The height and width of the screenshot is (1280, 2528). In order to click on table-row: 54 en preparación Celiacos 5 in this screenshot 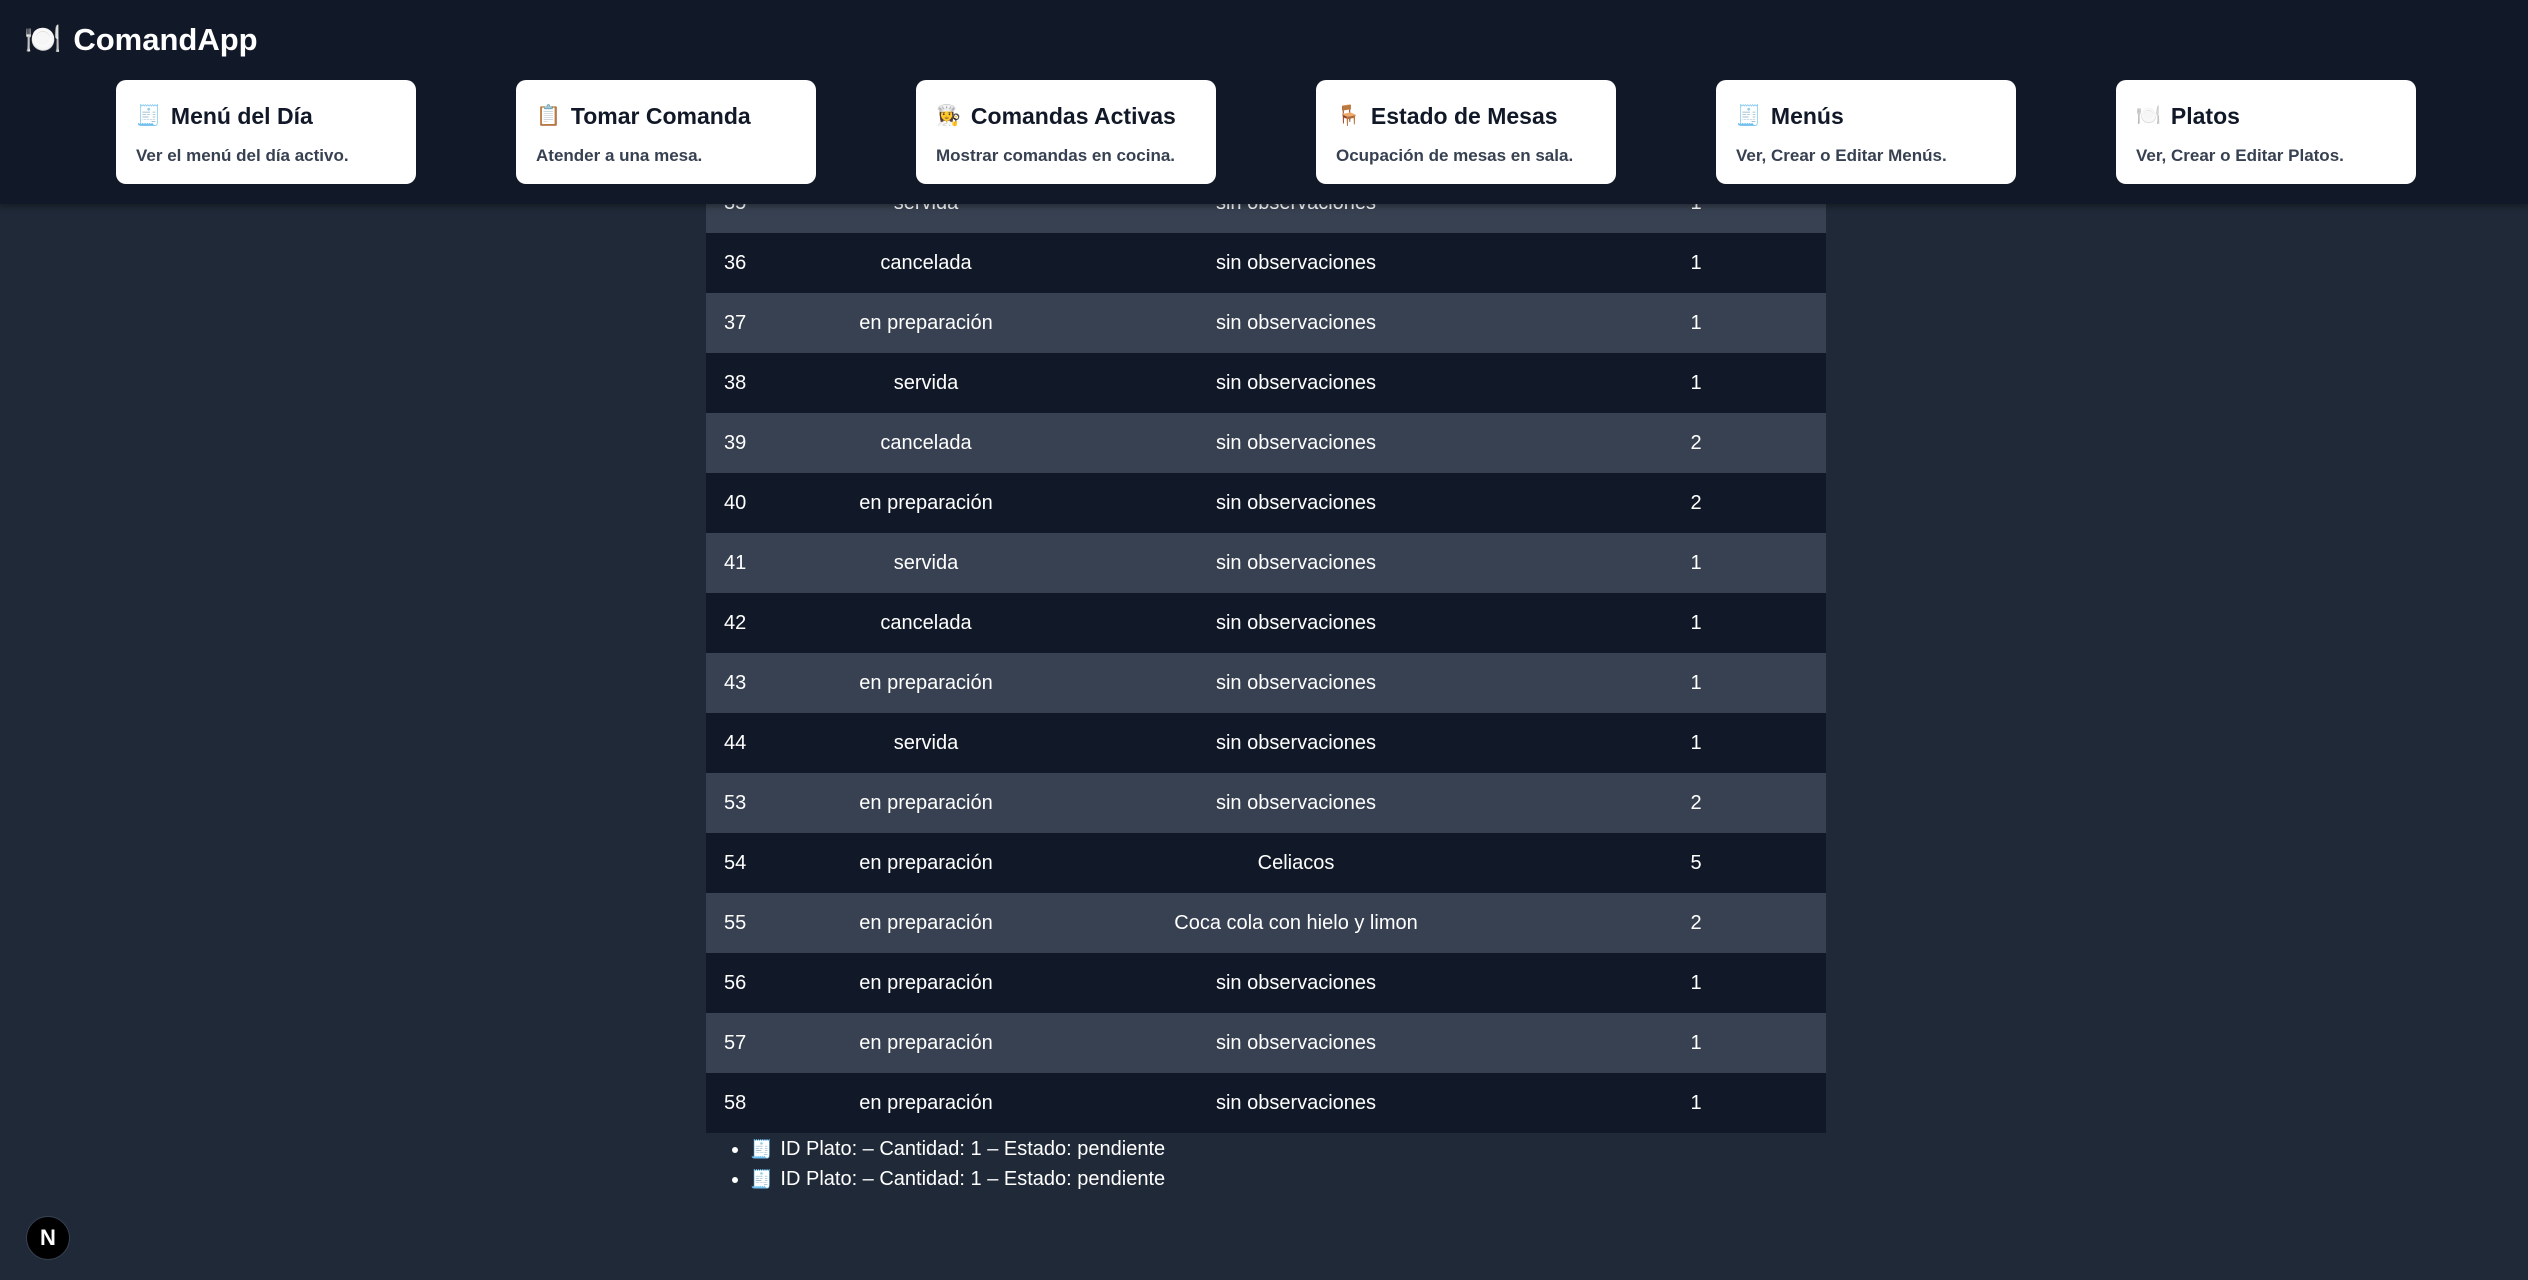, I will do `click(1266, 863)`.